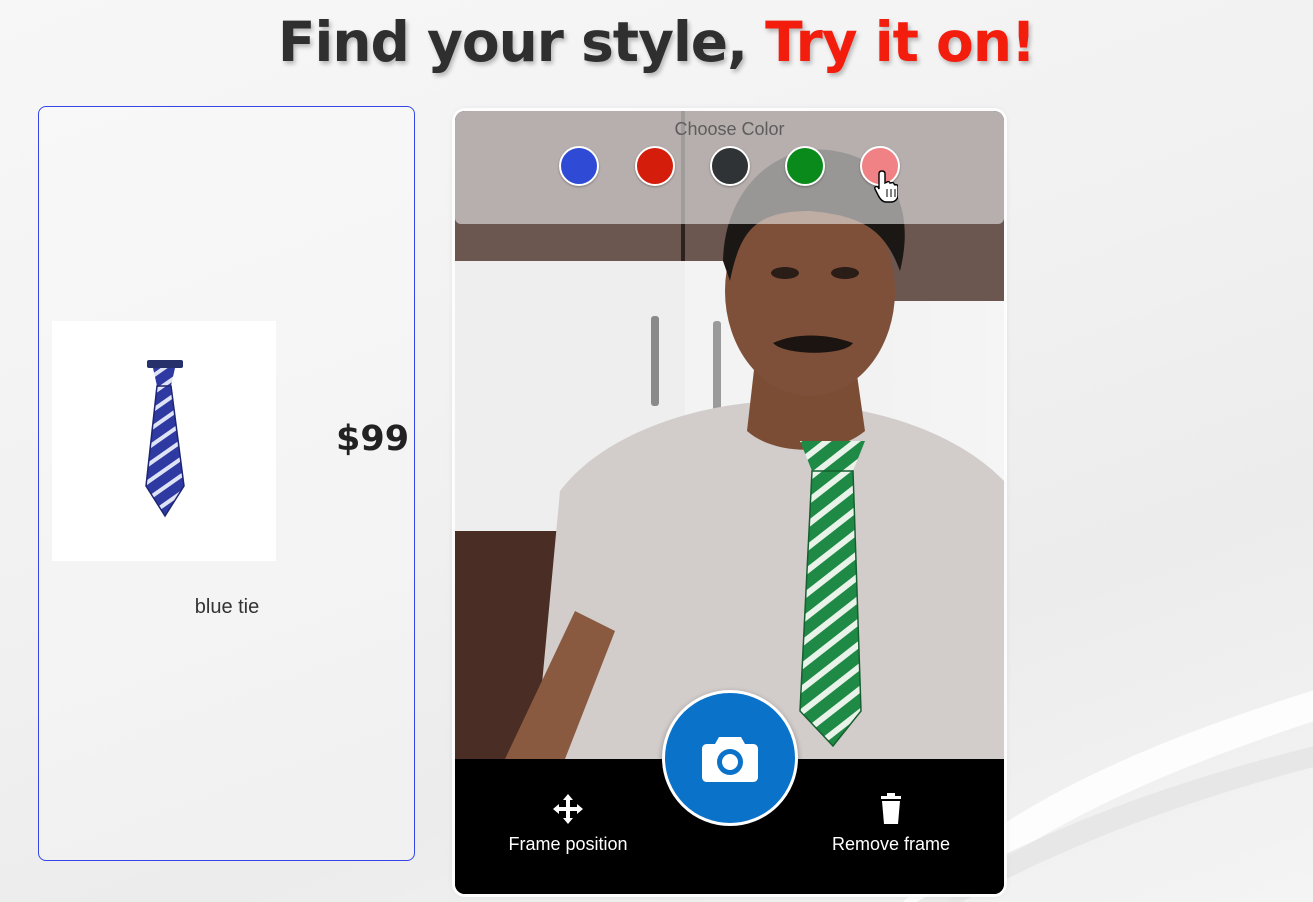 The image size is (1313, 902). I want to click on capture-photo-button, so click(730, 758).